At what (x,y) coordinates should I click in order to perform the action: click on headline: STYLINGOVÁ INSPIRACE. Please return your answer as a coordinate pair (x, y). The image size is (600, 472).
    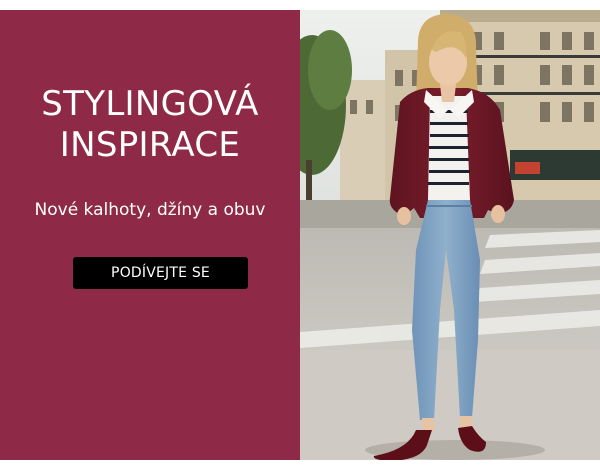
    Looking at the image, I should click on (150, 125).